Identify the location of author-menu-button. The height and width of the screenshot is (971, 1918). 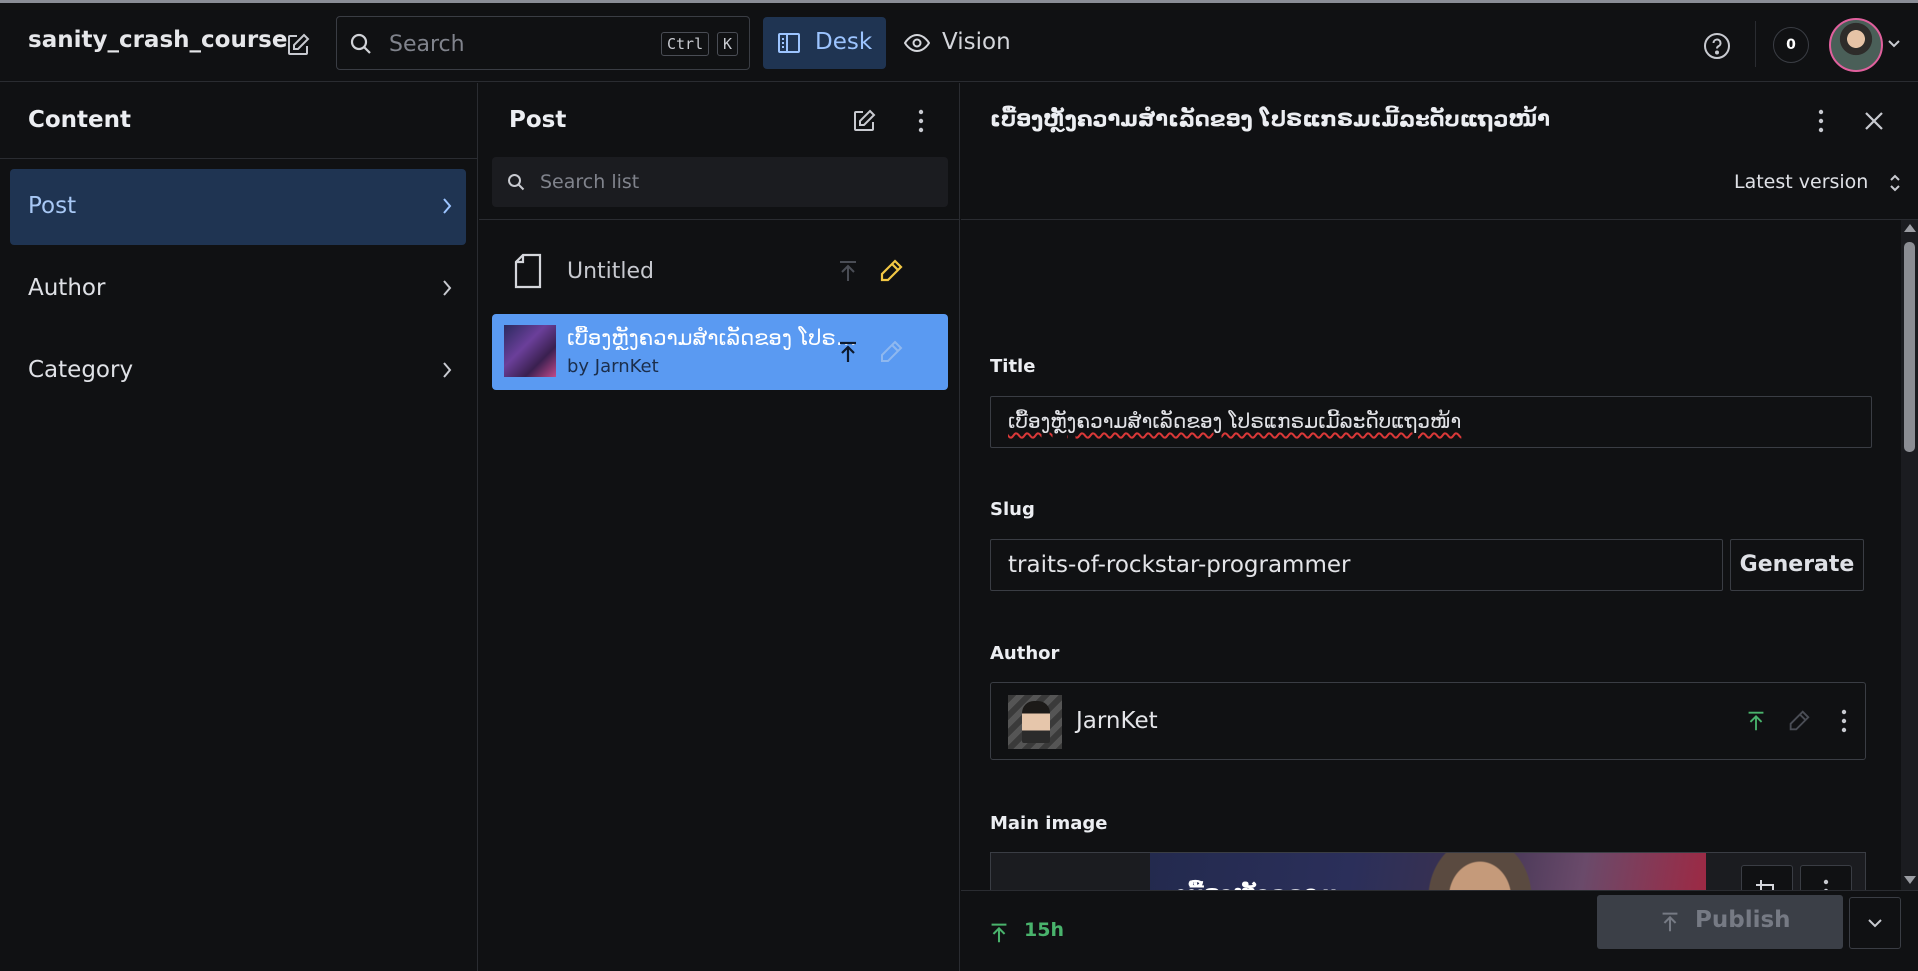
(1844, 721).